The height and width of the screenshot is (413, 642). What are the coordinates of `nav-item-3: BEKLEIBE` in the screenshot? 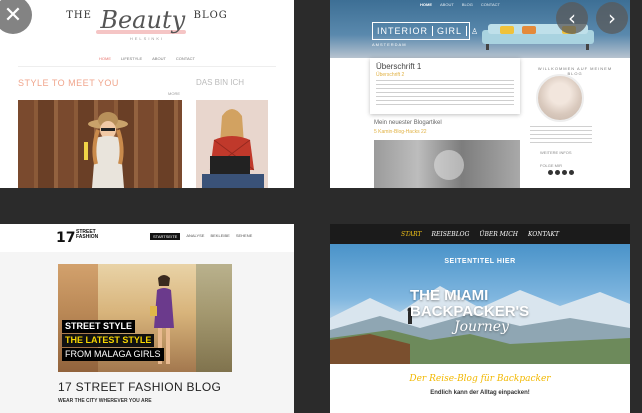 It's located at (220, 235).